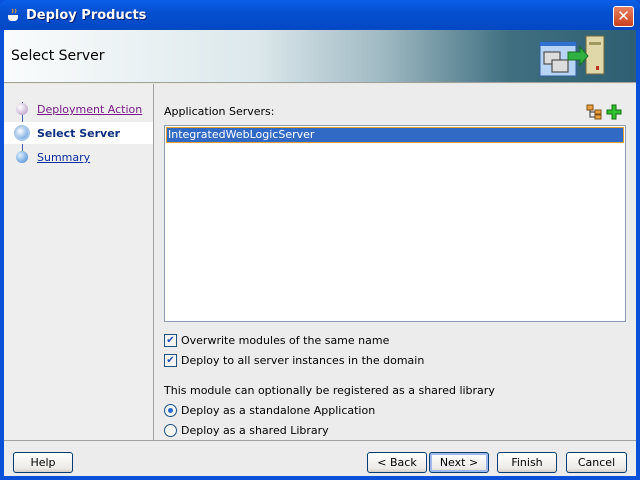 The height and width of the screenshot is (480, 640). What do you see at coordinates (397, 462) in the screenshot?
I see `back-button: < Back` at bounding box center [397, 462].